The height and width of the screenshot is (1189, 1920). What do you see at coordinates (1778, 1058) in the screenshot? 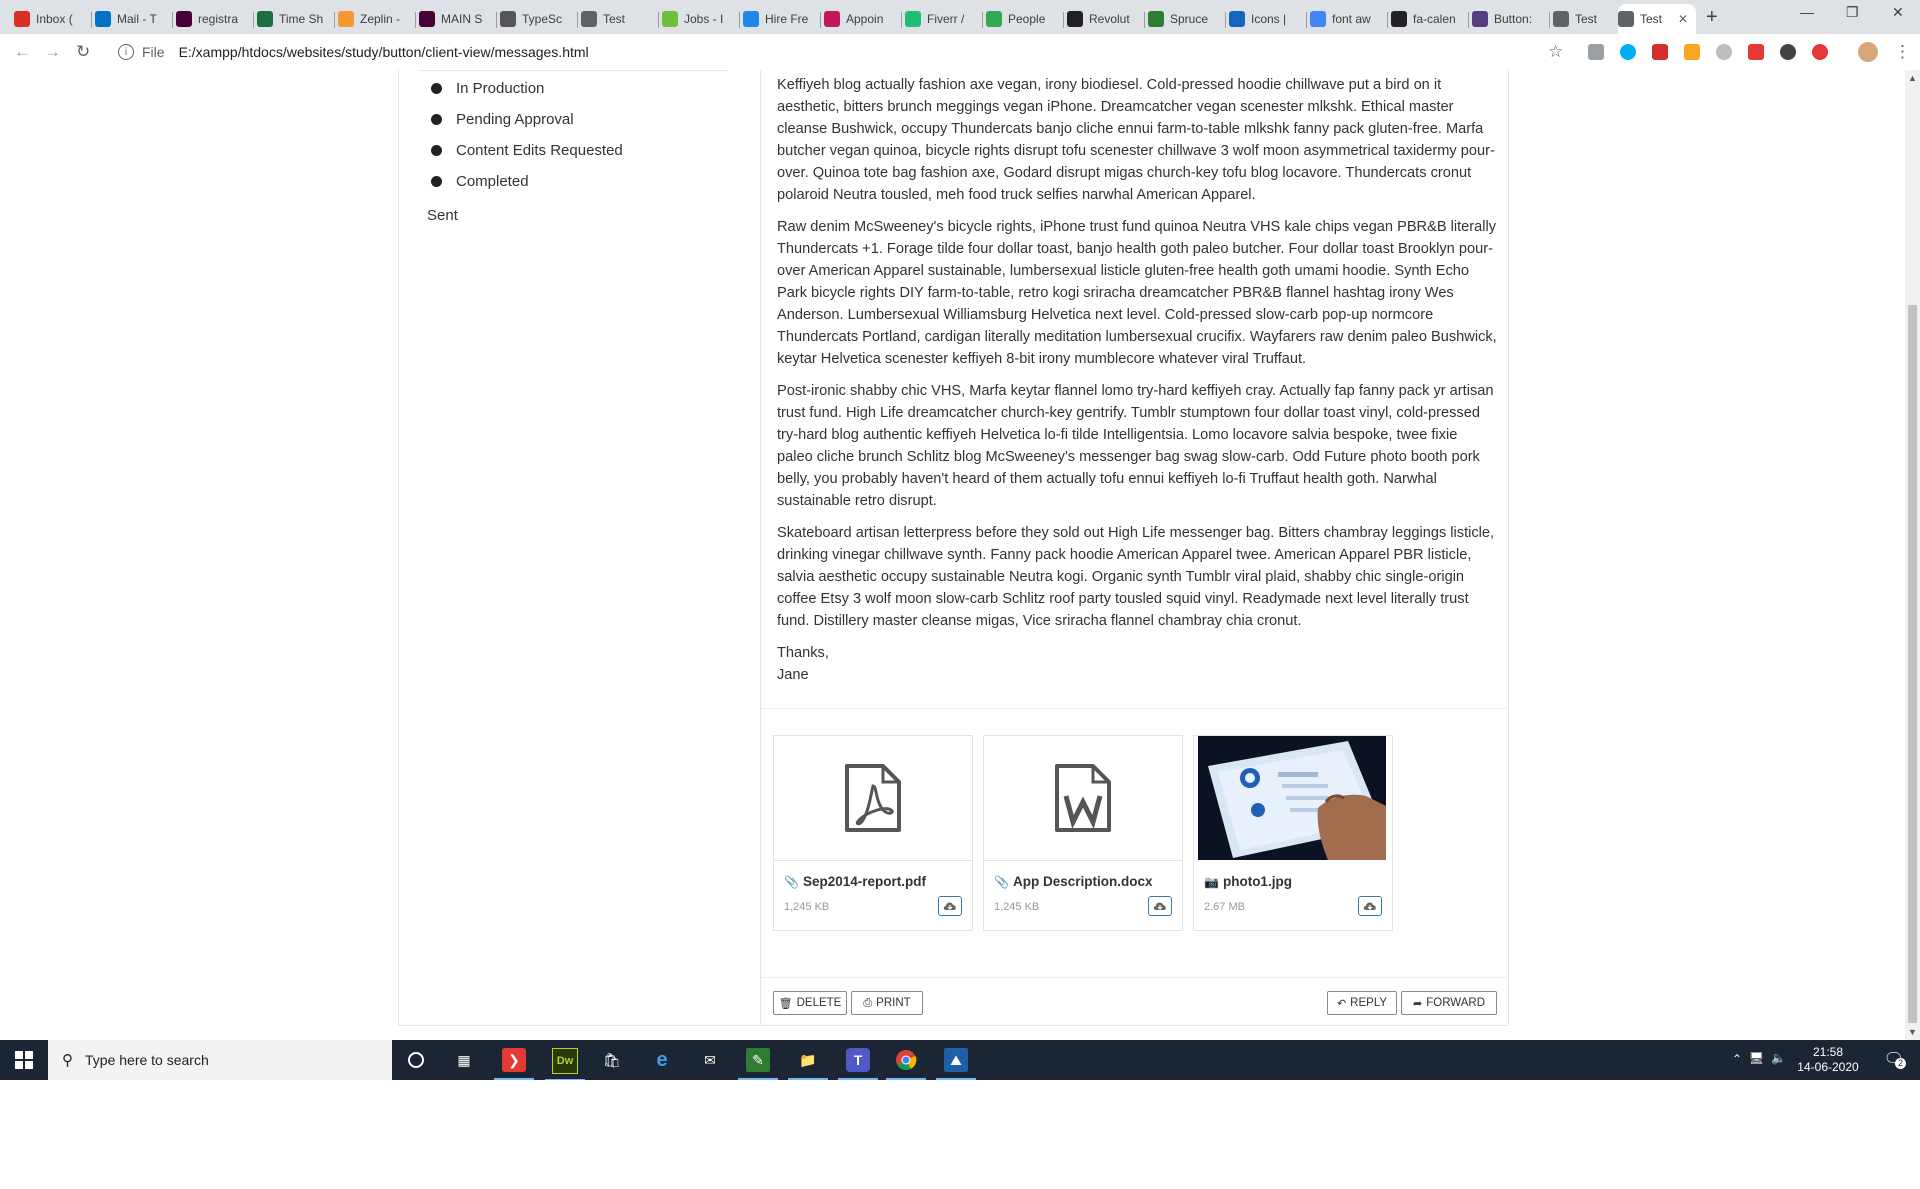
I see `volume-icon: 🔈` at bounding box center [1778, 1058].